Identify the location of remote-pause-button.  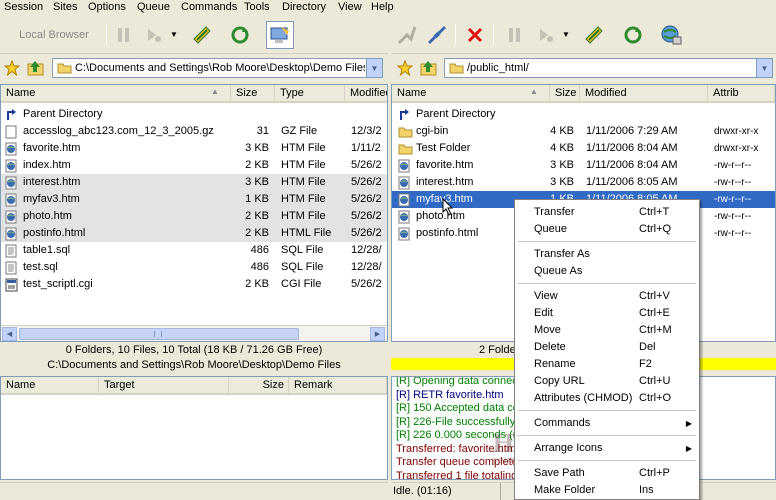
(515, 35).